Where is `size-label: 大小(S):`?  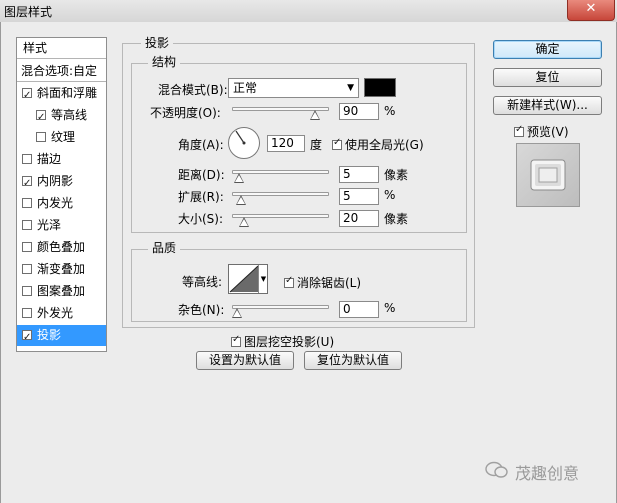 size-label: 大小(S): is located at coordinates (201, 219).